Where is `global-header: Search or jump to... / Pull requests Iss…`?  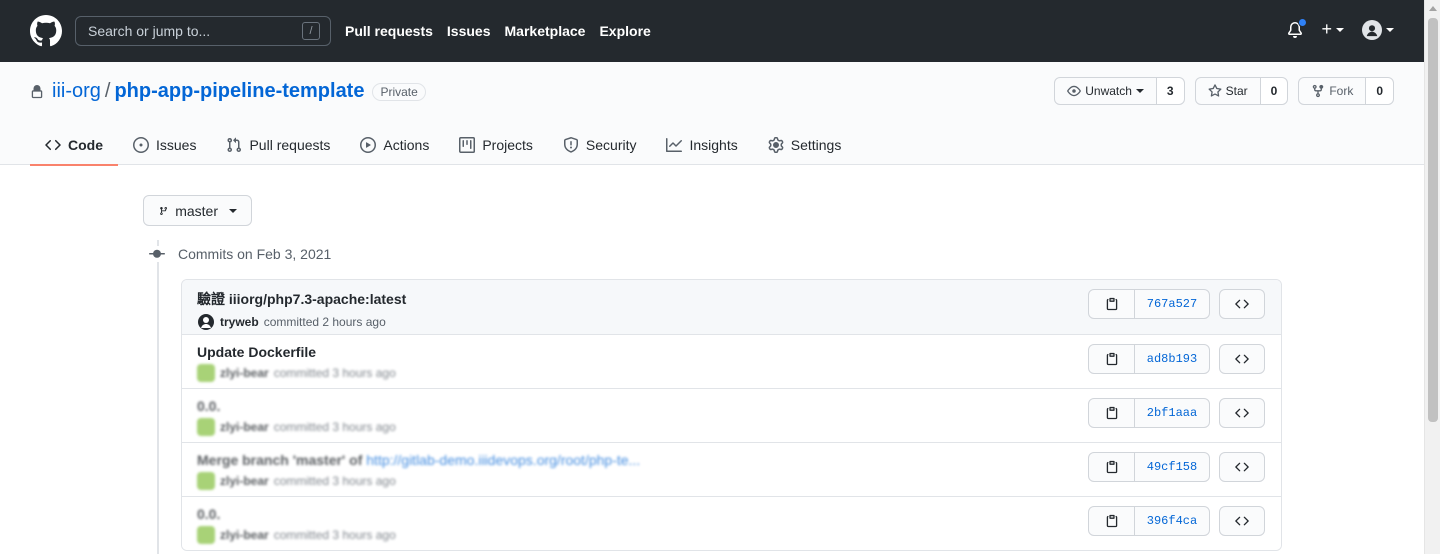
global-header: Search or jump to... / Pull requests Iss… is located at coordinates (712, 31).